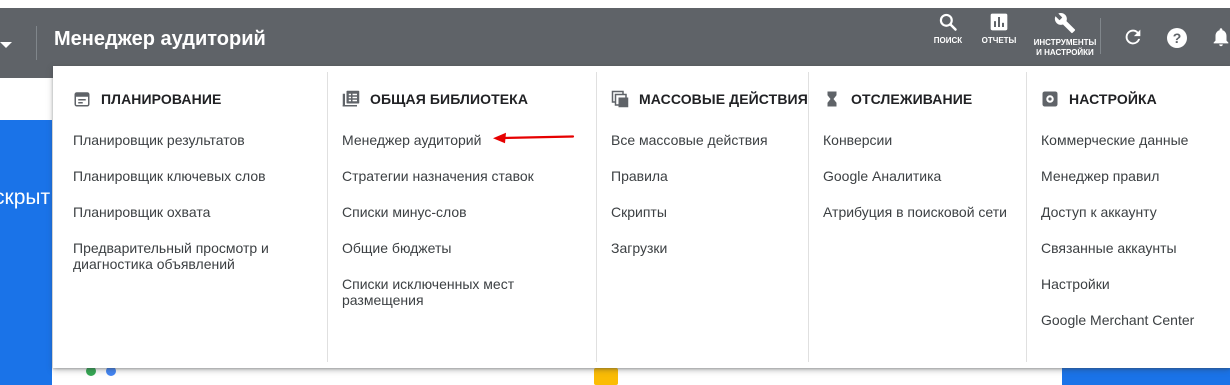 This screenshot has height=385, width=1230. Describe the element at coordinates (948, 40) in the screenshot. I see `search-label: ПОИСК` at that location.